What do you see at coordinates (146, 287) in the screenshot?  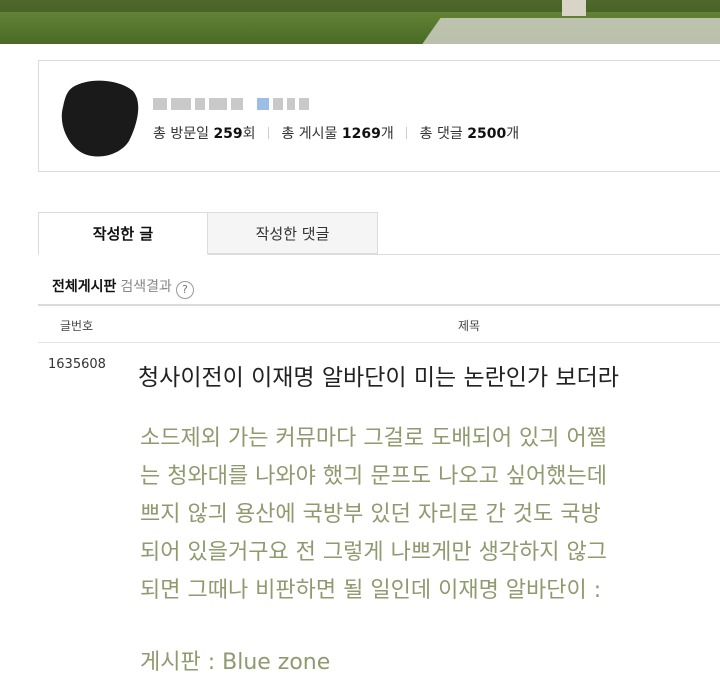 I see `breadcrumb-search-results: 검색결과` at bounding box center [146, 287].